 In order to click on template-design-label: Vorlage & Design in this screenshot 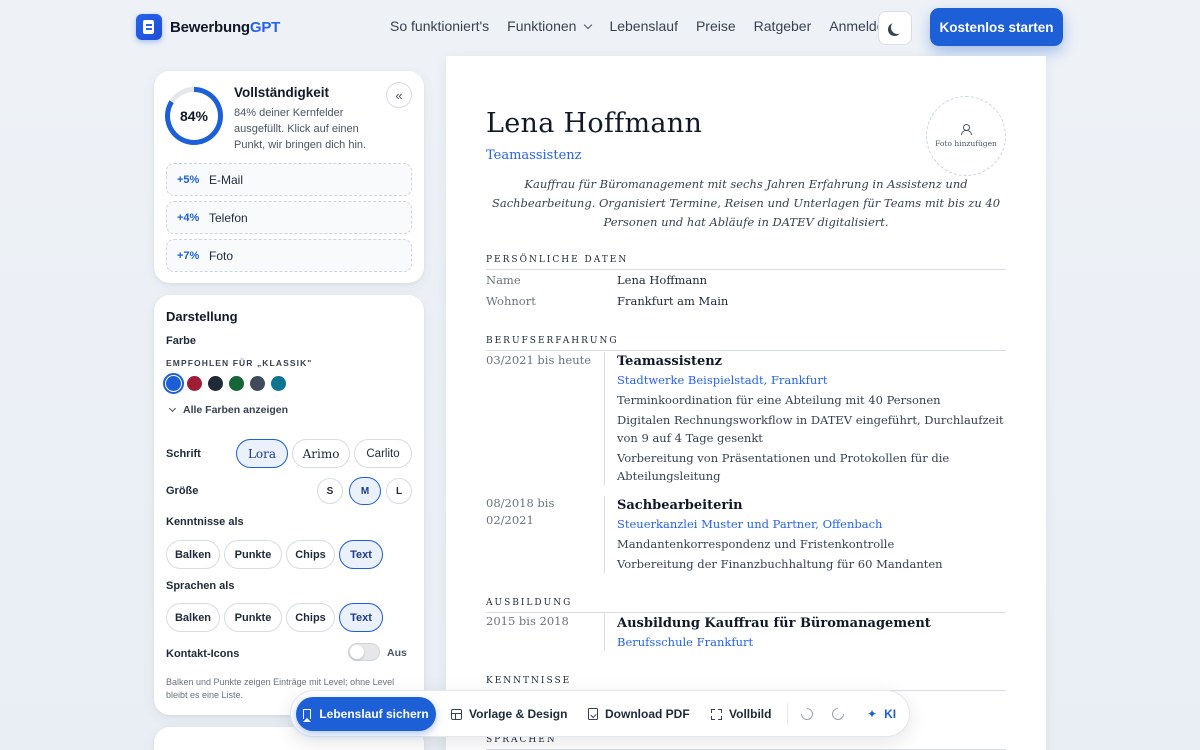, I will do `click(518, 714)`.